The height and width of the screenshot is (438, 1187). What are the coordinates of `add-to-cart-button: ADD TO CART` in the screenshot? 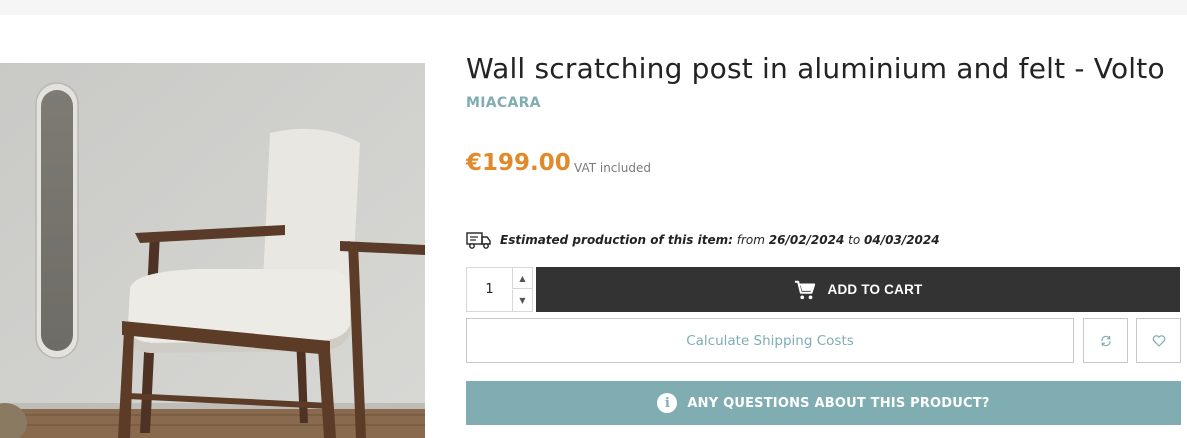 It's located at (858, 289).